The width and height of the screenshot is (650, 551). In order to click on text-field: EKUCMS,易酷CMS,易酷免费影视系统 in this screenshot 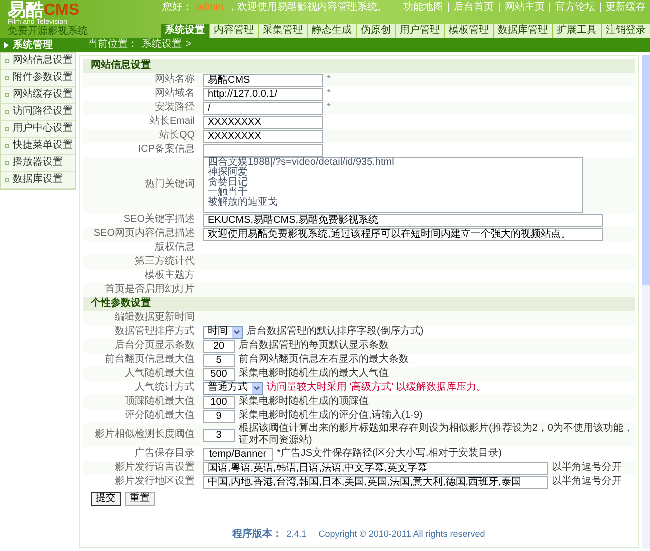, I will do `click(403, 220)`.